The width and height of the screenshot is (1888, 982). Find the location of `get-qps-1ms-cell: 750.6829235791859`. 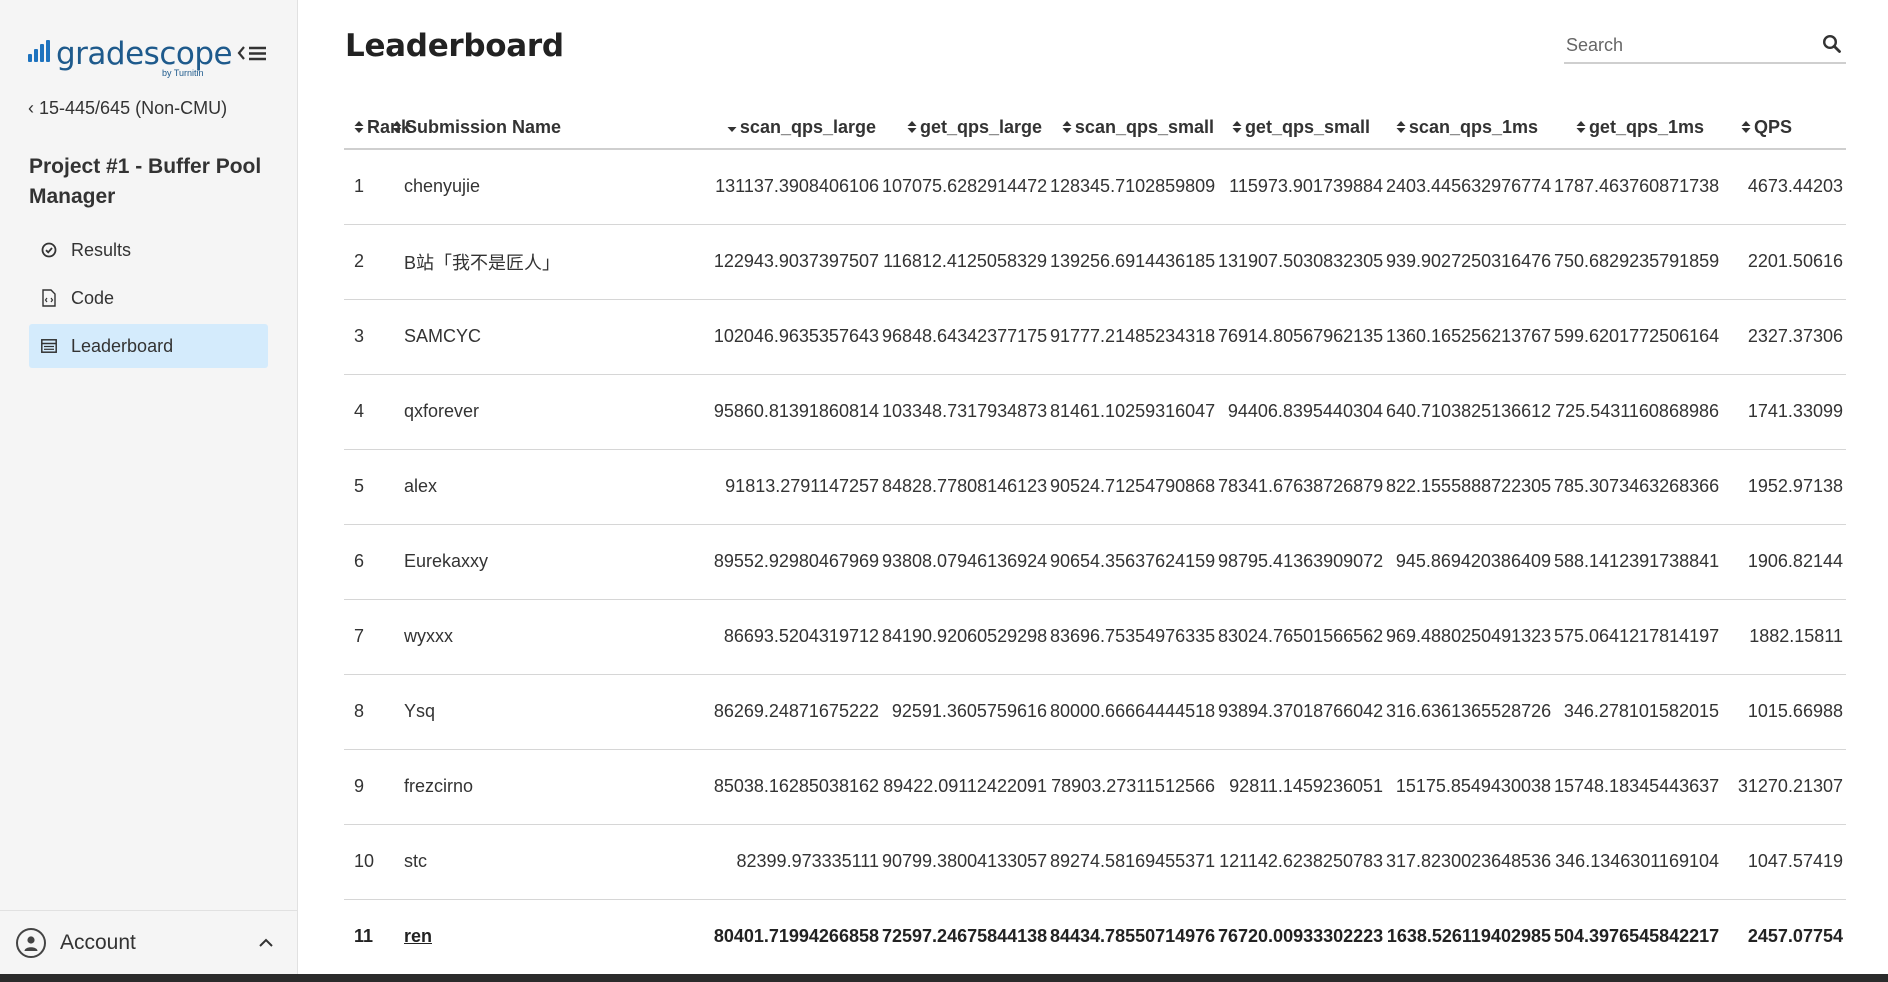

get-qps-1ms-cell: 750.6829235791859 is located at coordinates (1638, 262).